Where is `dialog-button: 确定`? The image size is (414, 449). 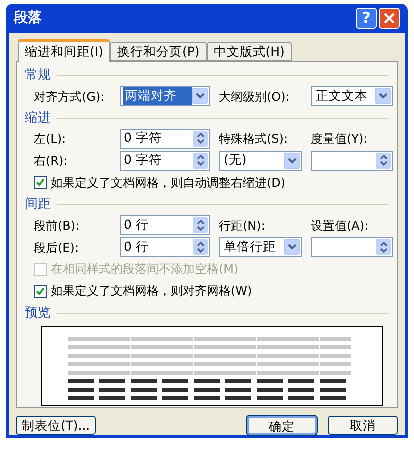 dialog-button: 确定 is located at coordinates (282, 425).